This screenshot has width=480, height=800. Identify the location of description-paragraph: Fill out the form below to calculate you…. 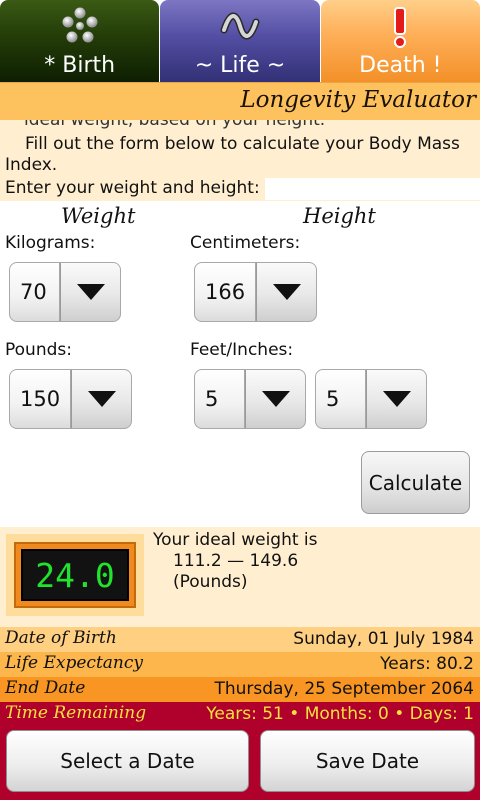
(232, 154).